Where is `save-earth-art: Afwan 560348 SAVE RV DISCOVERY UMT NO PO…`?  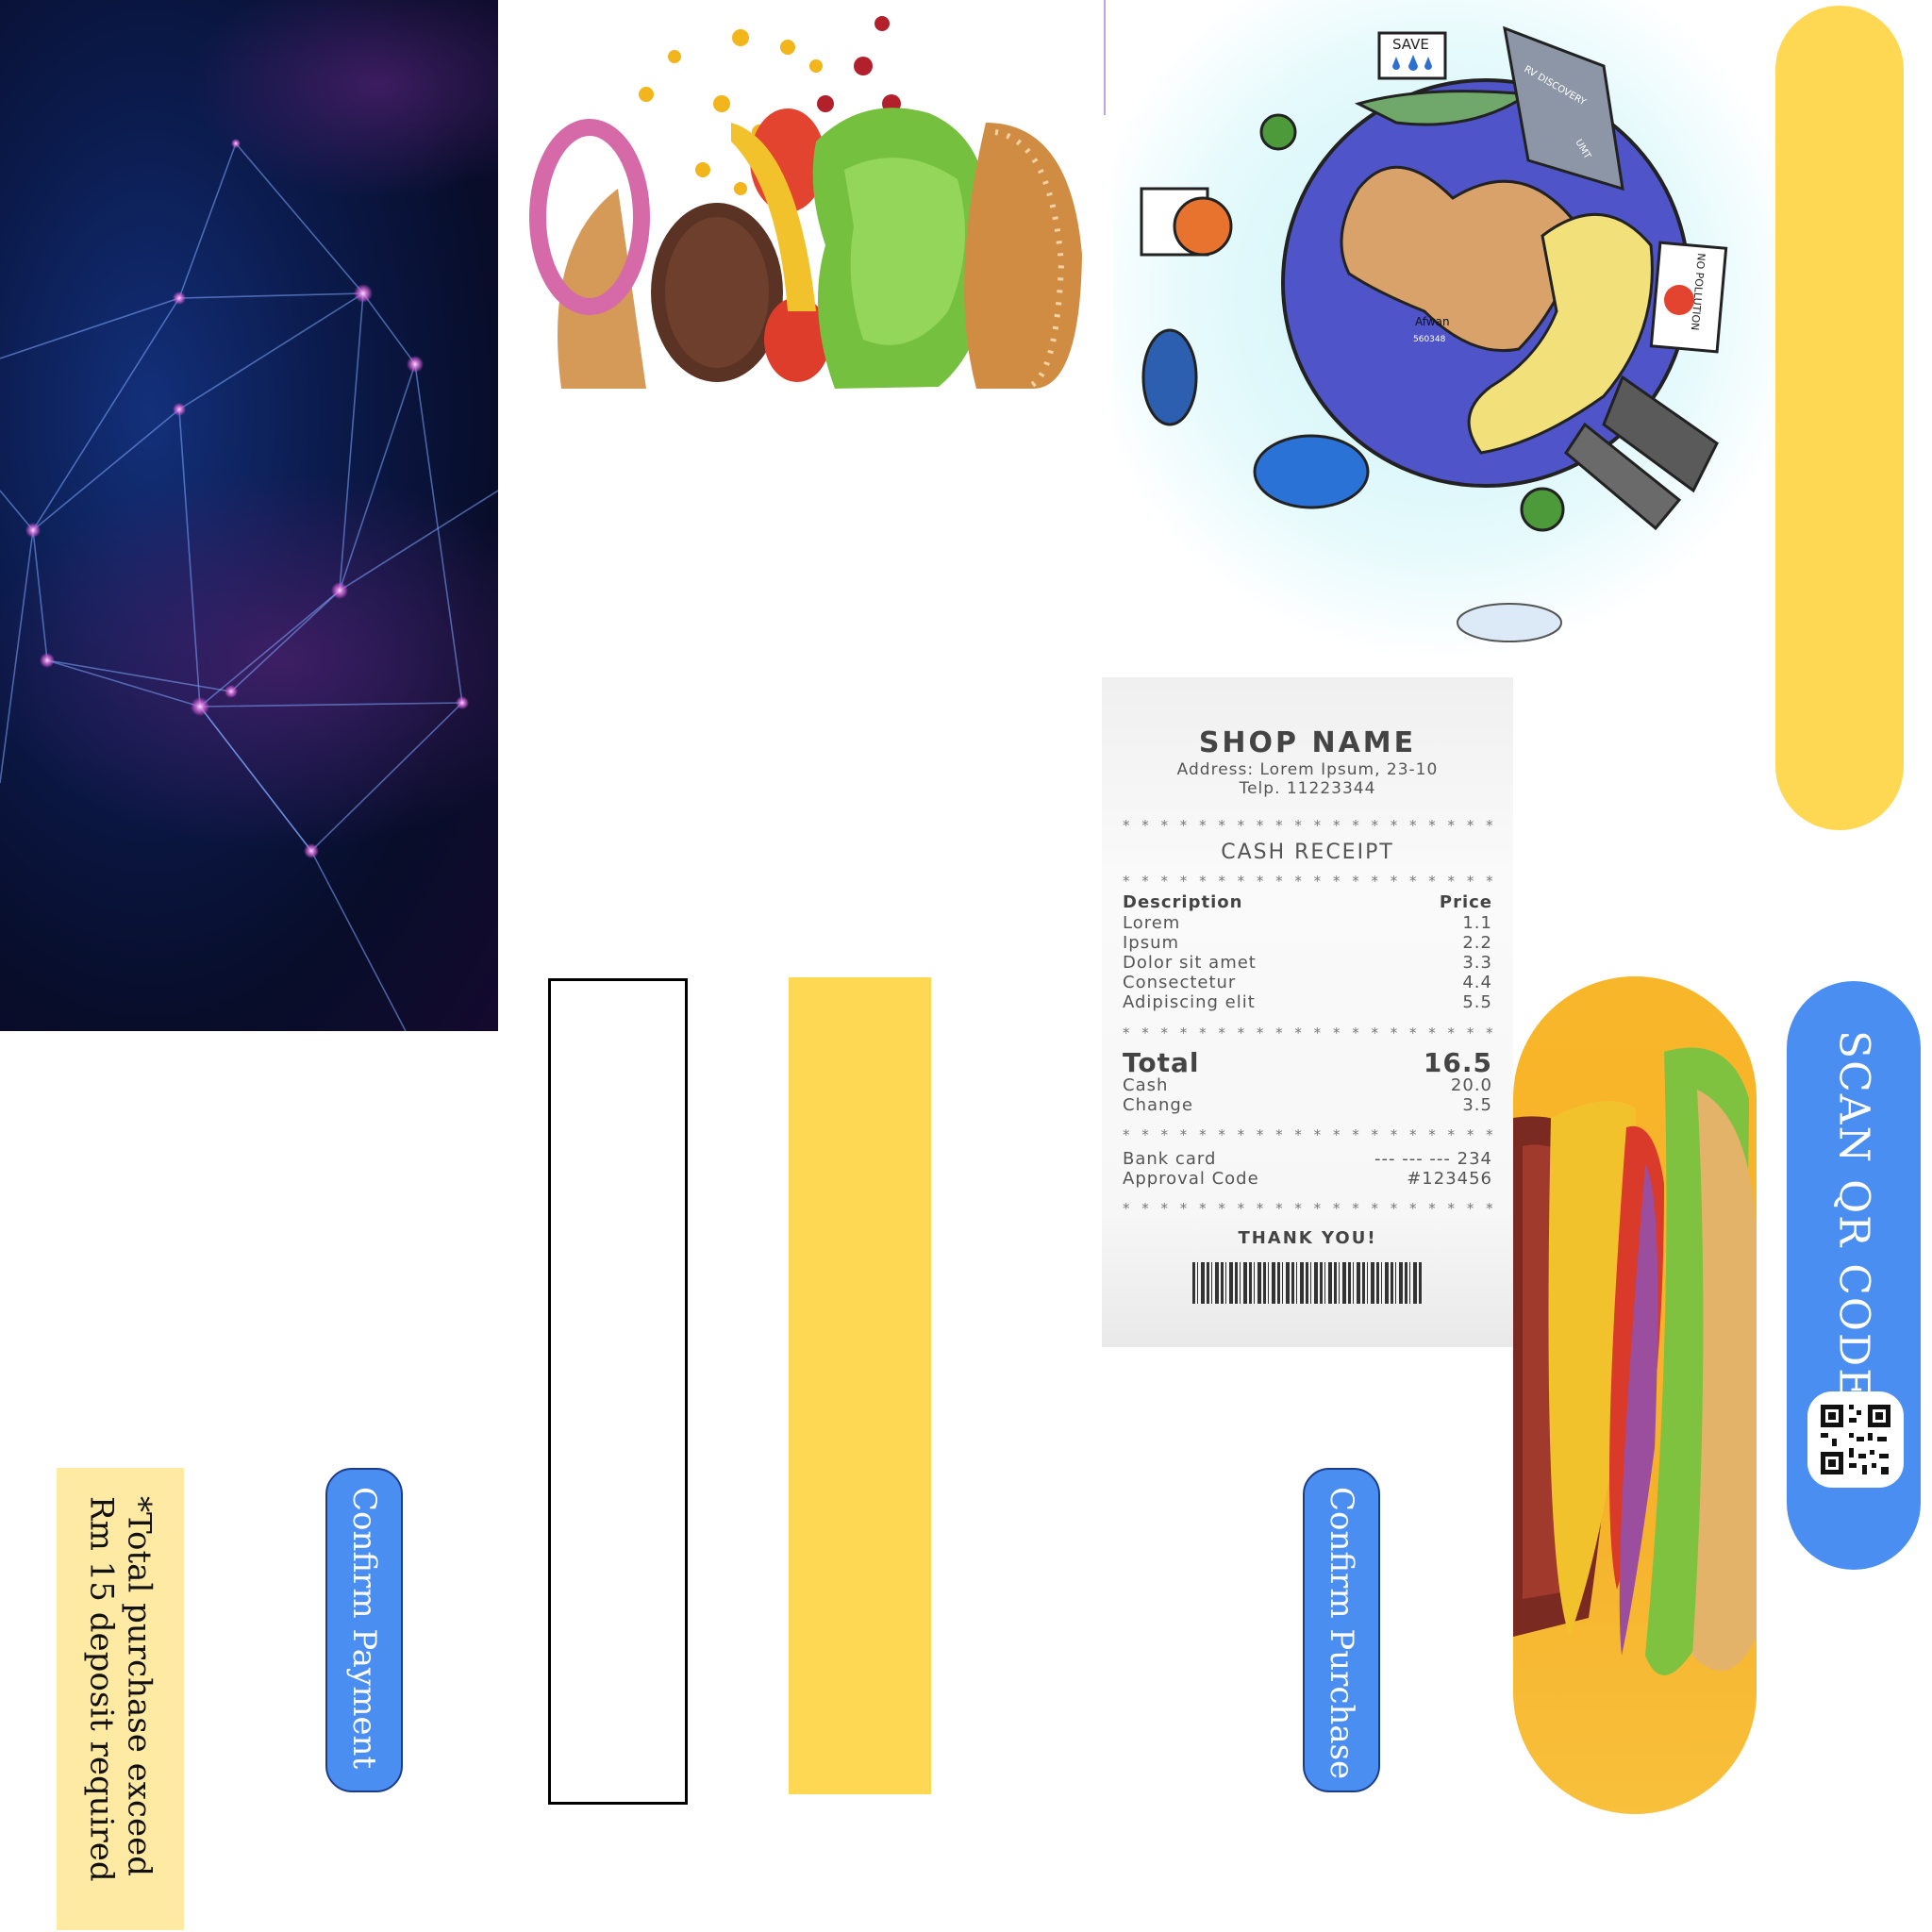
save-earth-art: Afwan 560348 SAVE RV DISCOVERY UMT NO PO… is located at coordinates (1444, 330).